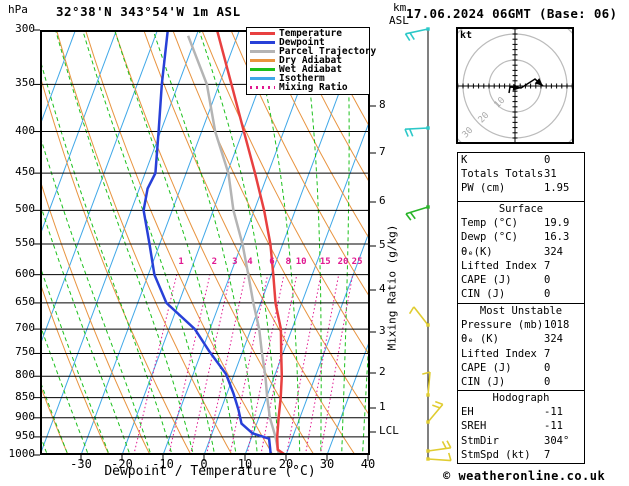 The image size is (629, 486). What do you see at coordinates (480, 440) in the screenshot?
I see `table-row-label: StmDir` at bounding box center [480, 440].